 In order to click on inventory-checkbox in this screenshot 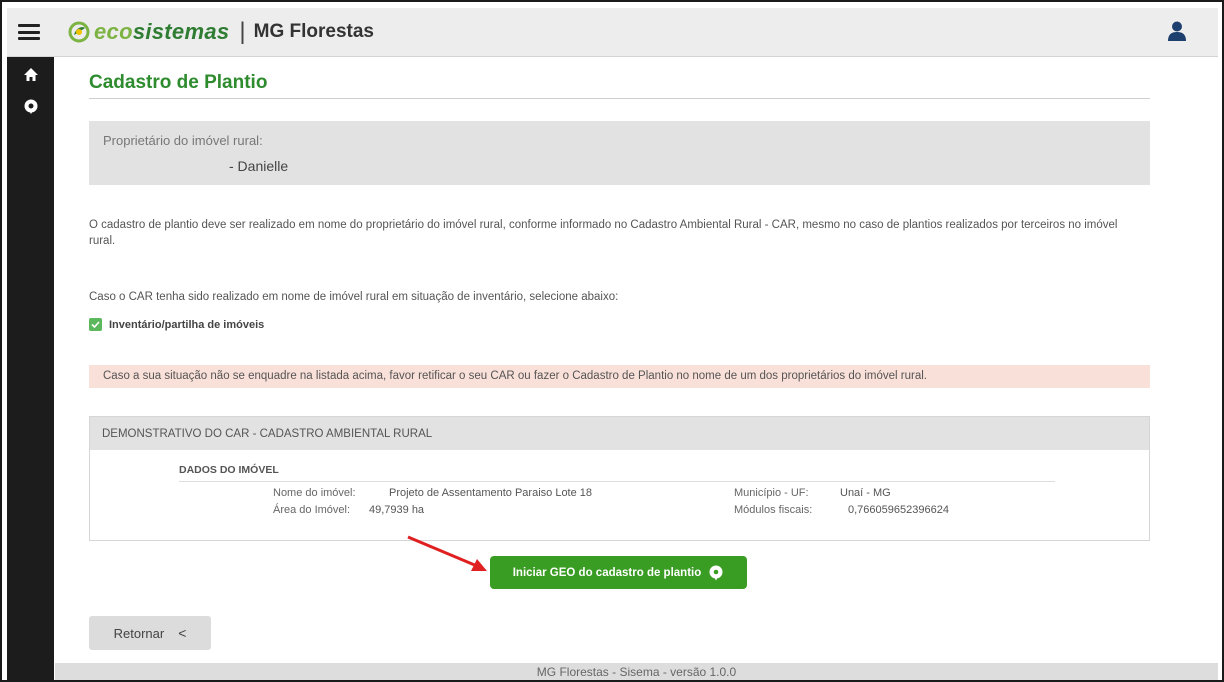, I will do `click(95, 324)`.